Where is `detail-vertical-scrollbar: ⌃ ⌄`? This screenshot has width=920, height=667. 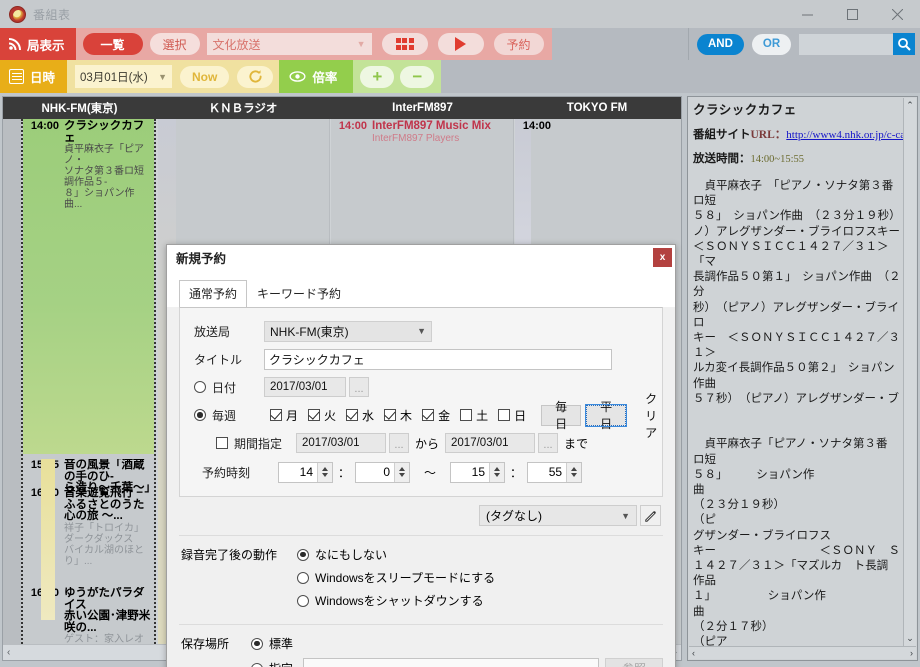
detail-vertical-scrollbar: ⌃ ⌄ is located at coordinates (909, 372).